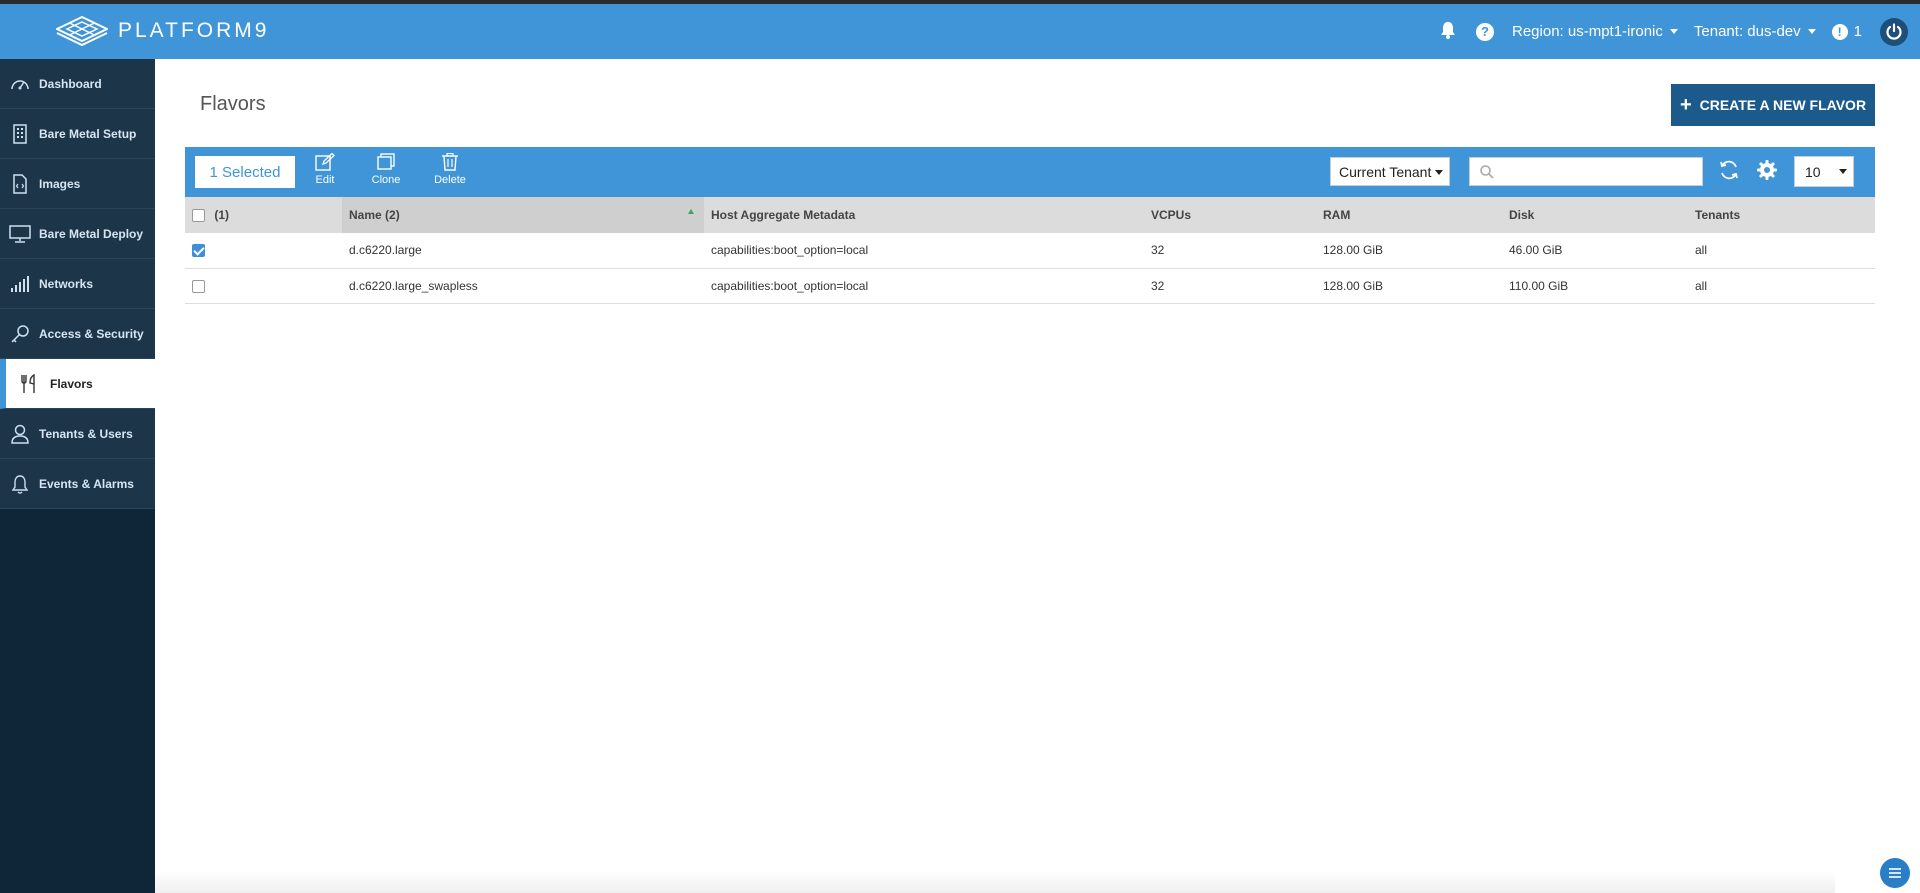 This screenshot has height=893, width=1920. Describe the element at coordinates (1595, 171) in the screenshot. I see `search-input` at that location.